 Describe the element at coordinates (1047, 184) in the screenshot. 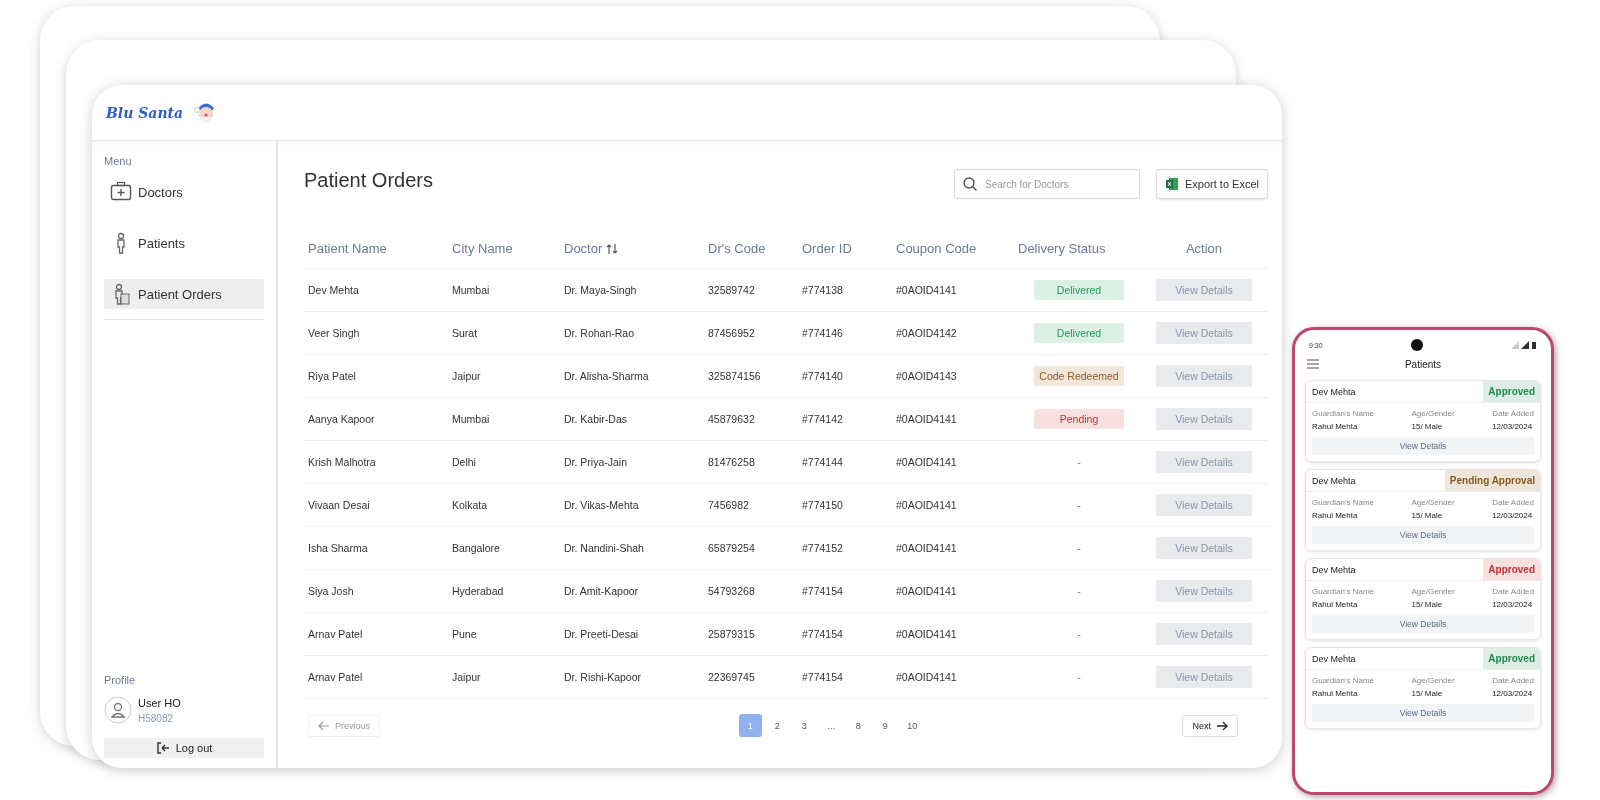

I see `search-field: Search for Doctors` at that location.